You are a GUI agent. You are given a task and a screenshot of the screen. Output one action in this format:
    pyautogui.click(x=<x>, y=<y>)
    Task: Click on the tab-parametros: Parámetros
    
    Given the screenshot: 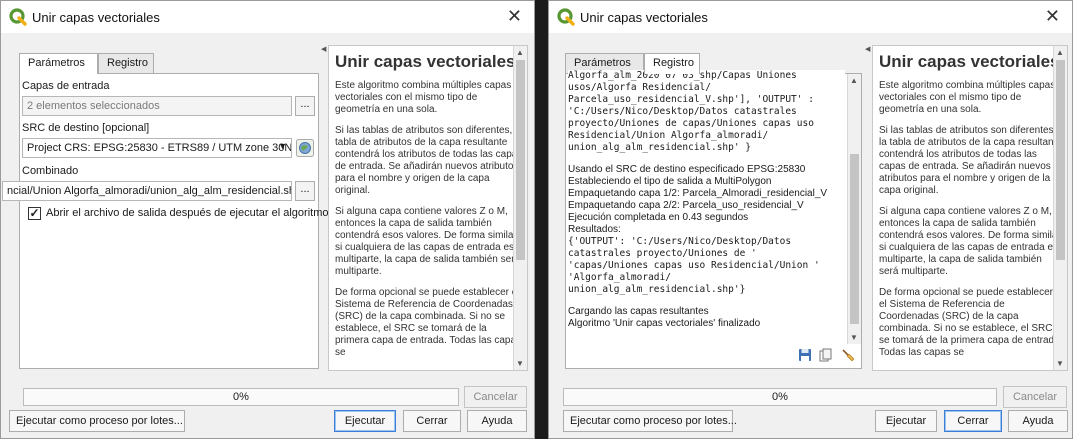 What is the action you would take?
    pyautogui.click(x=58, y=63)
    